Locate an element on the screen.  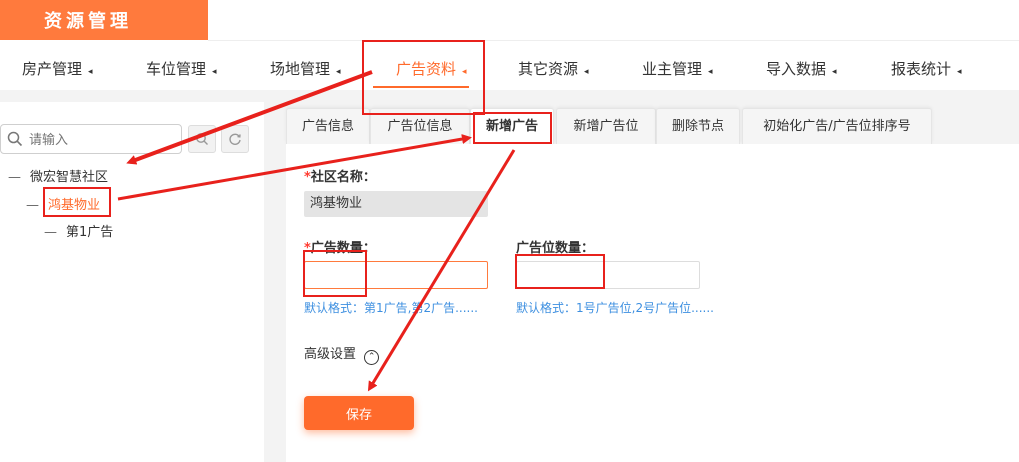
tree-node-child: — 鸿基物业 is located at coordinates (63, 203).